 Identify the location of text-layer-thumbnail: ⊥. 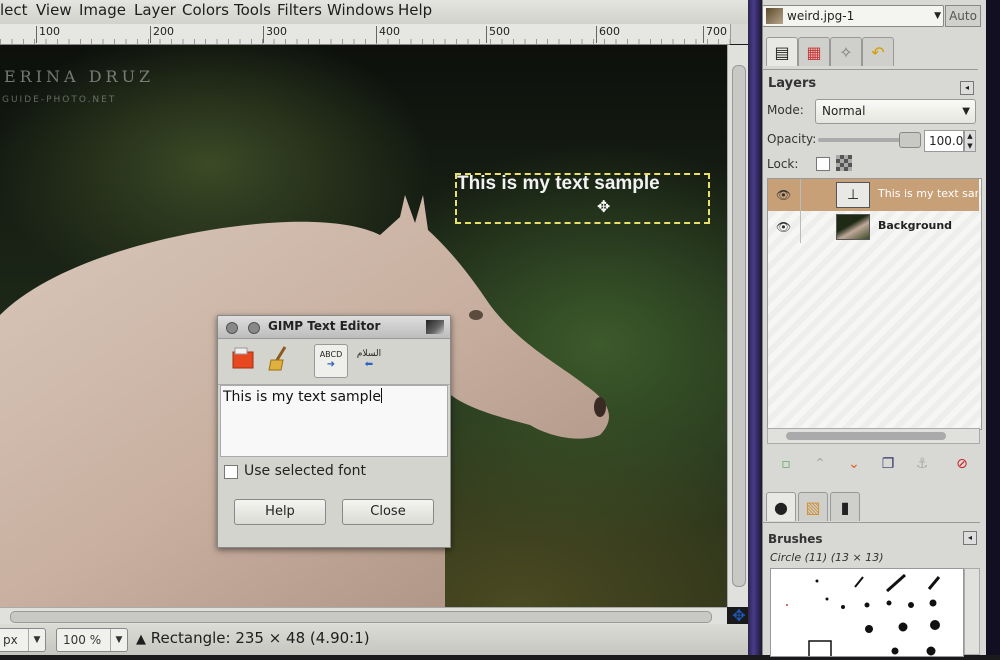
(853, 195).